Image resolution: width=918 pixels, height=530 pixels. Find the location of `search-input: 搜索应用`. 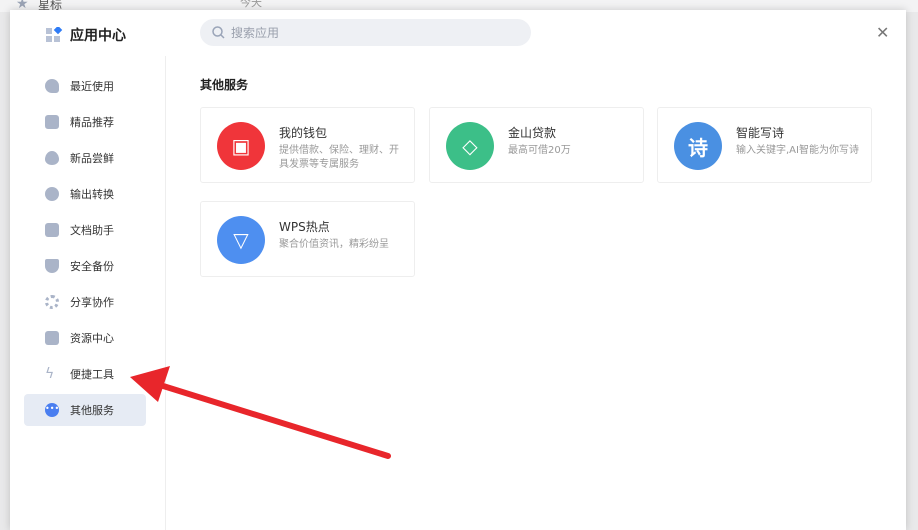

search-input: 搜索应用 is located at coordinates (365, 32).